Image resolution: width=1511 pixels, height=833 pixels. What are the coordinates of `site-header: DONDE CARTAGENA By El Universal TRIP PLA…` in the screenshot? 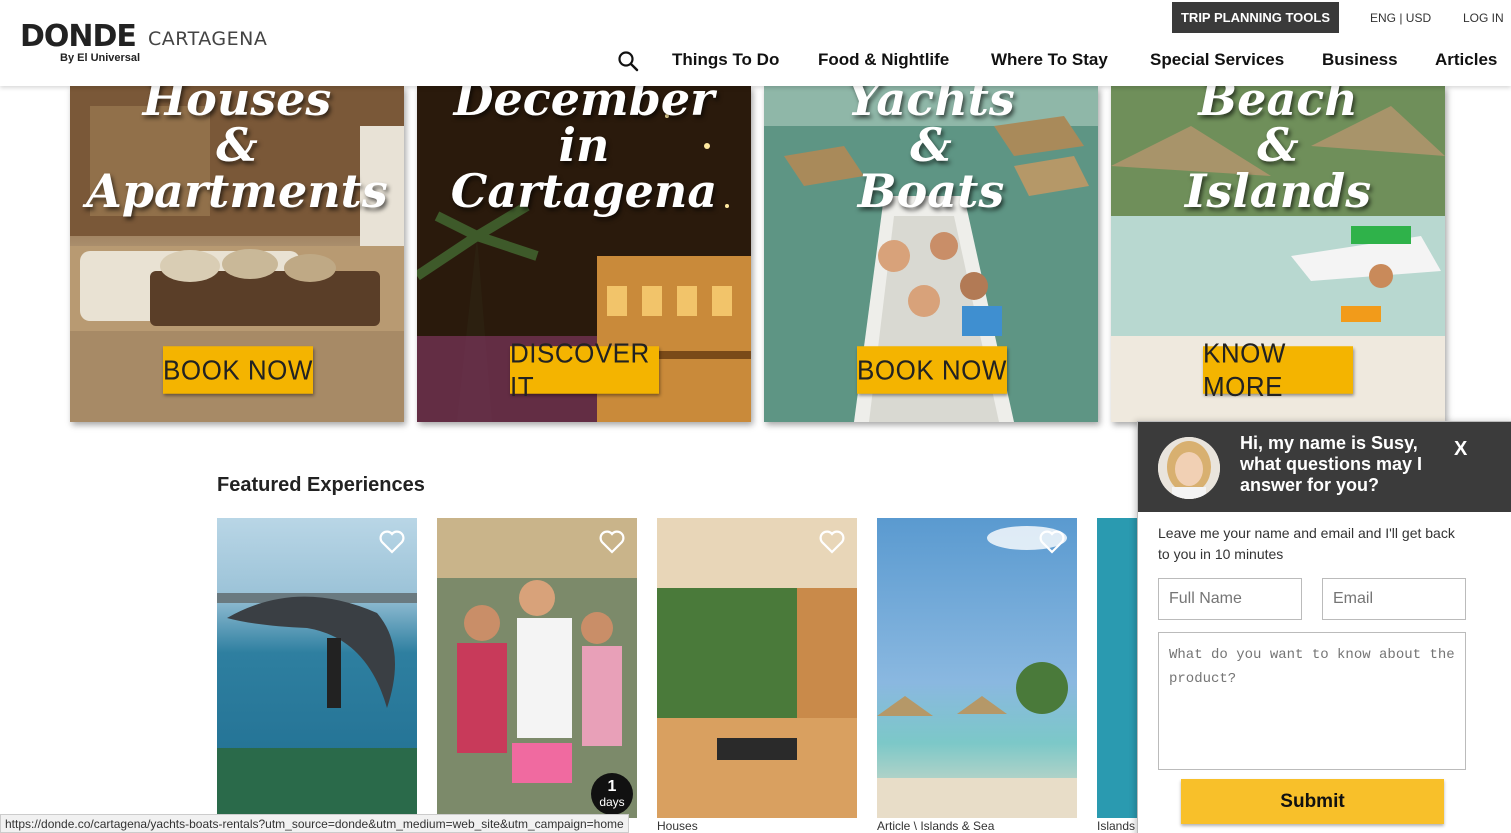 It's located at (755, 43).